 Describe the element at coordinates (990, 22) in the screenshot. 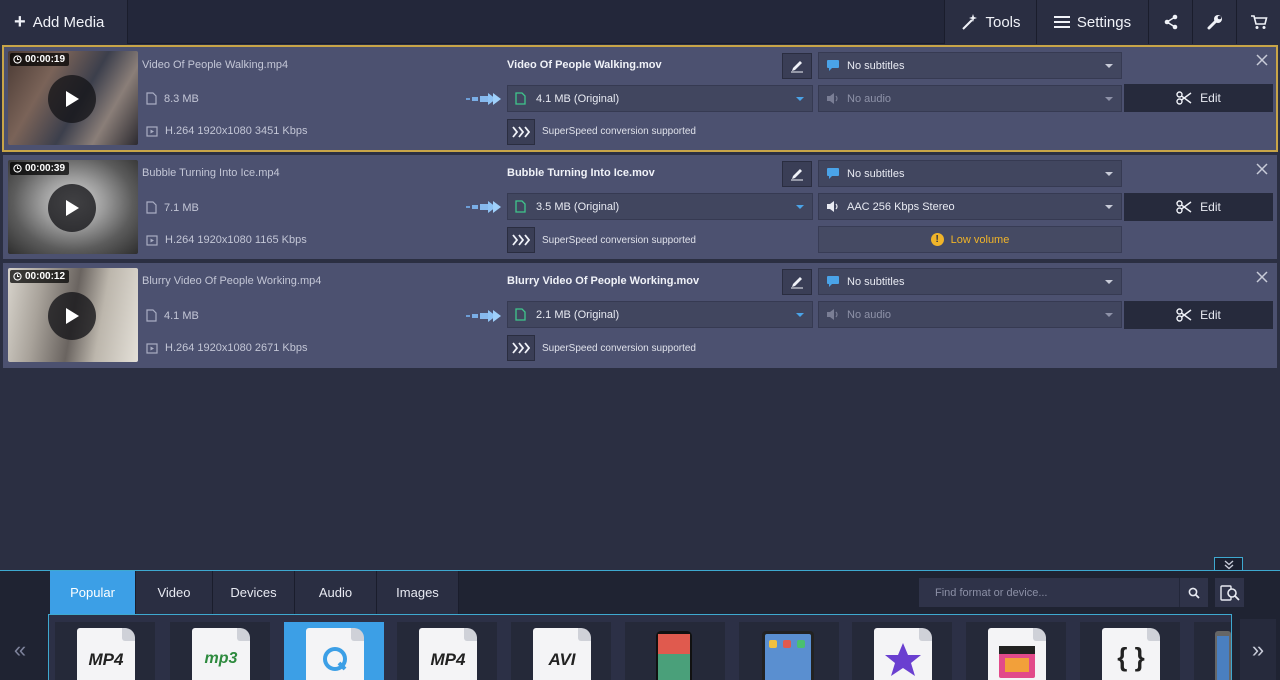

I see `tools-button: Tools` at that location.